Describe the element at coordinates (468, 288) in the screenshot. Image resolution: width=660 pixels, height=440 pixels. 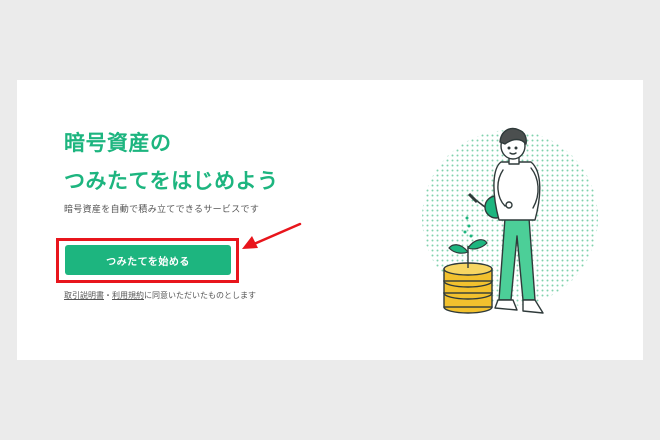
I see `coin-stack-icon` at that location.